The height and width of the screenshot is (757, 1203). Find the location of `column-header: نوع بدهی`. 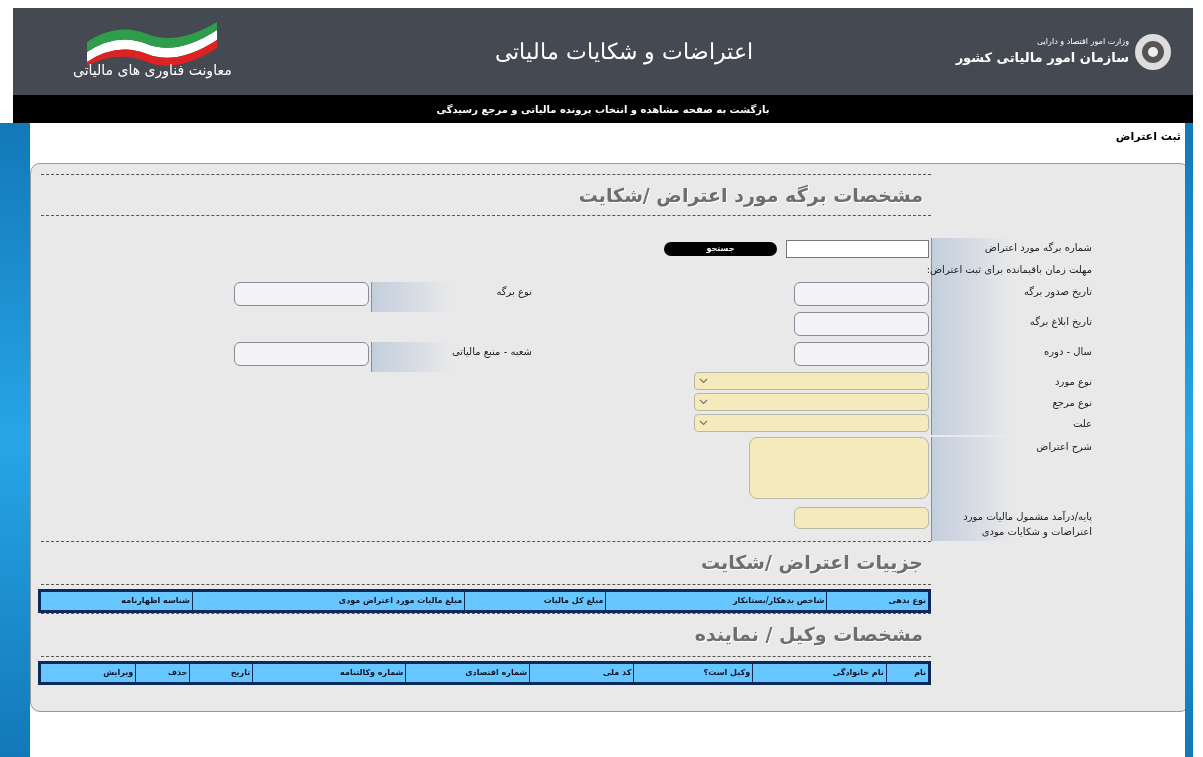

column-header: نوع بدهی is located at coordinates (877, 601).